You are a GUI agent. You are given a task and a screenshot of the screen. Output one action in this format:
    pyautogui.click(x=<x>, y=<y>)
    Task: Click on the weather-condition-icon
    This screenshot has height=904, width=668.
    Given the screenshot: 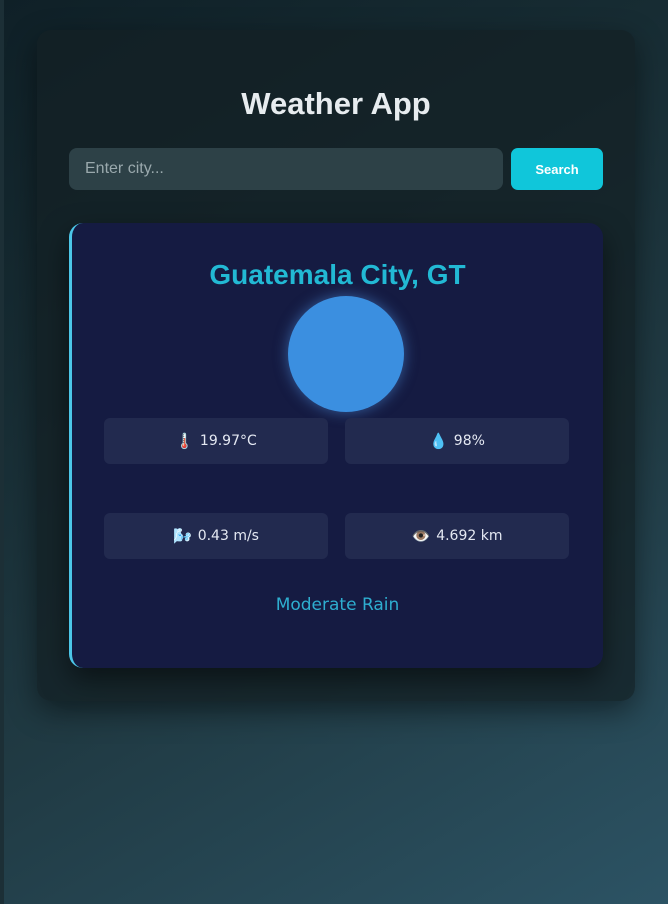 What is the action you would take?
    pyautogui.click(x=346, y=354)
    